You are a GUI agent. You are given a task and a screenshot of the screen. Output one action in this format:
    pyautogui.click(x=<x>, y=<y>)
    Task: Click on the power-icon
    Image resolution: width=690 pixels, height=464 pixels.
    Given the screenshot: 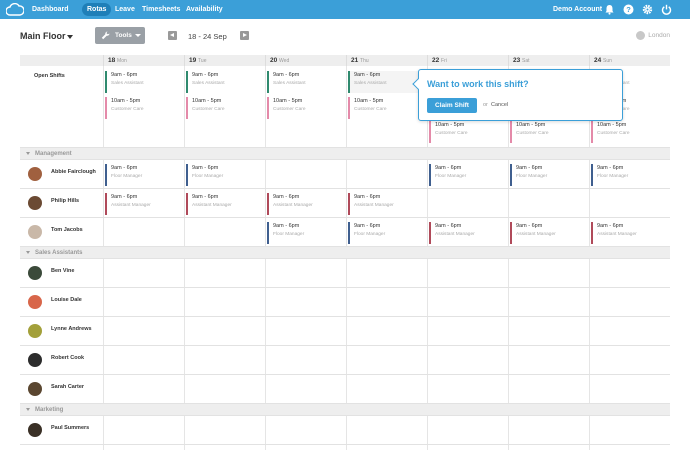 What is the action you would take?
    pyautogui.click(x=666, y=9)
    